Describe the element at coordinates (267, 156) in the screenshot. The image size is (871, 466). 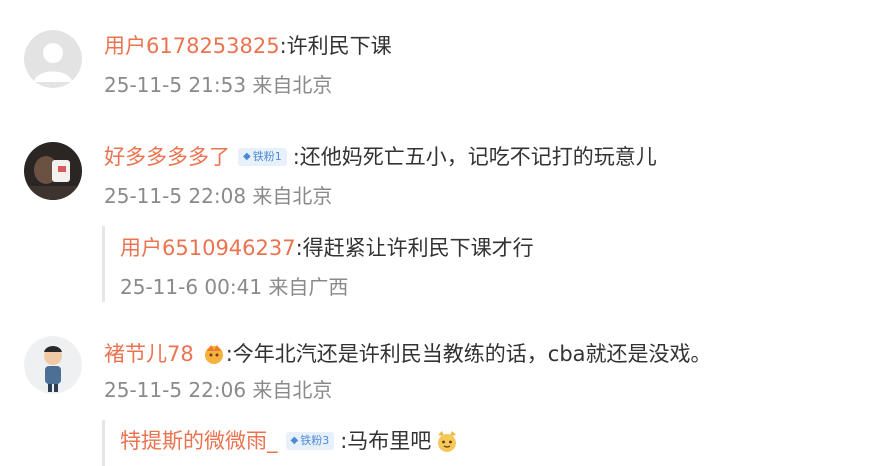
I see `fan-badge-label: 铁粉1` at that location.